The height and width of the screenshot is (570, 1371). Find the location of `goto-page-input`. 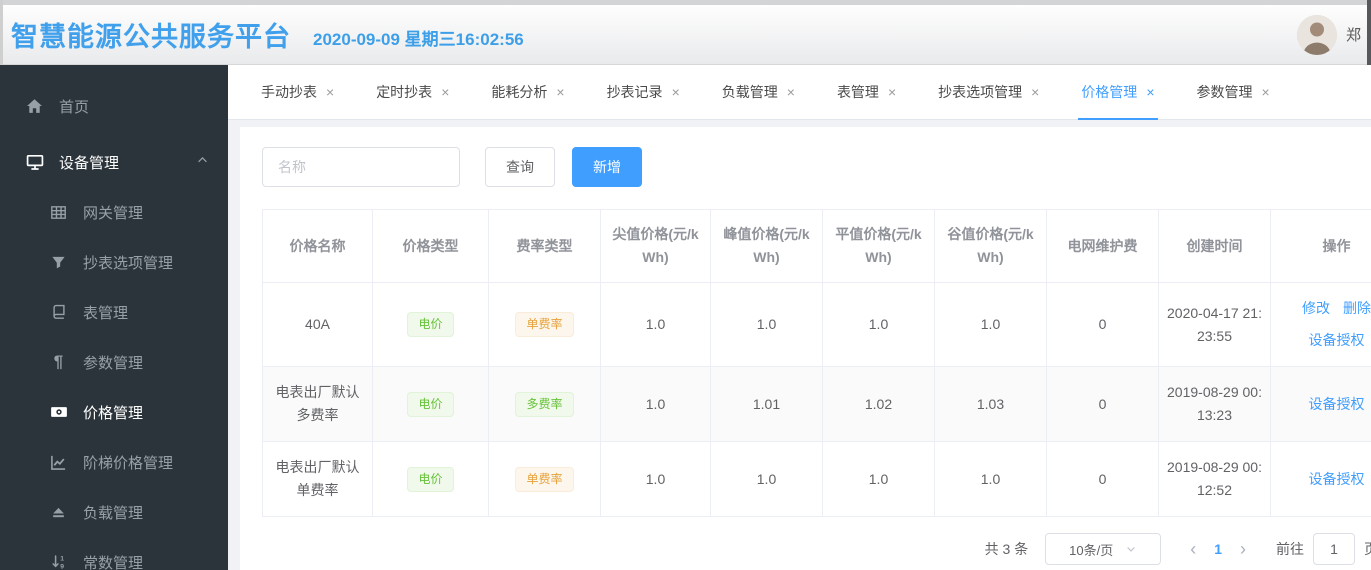

goto-page-input is located at coordinates (1334, 549).